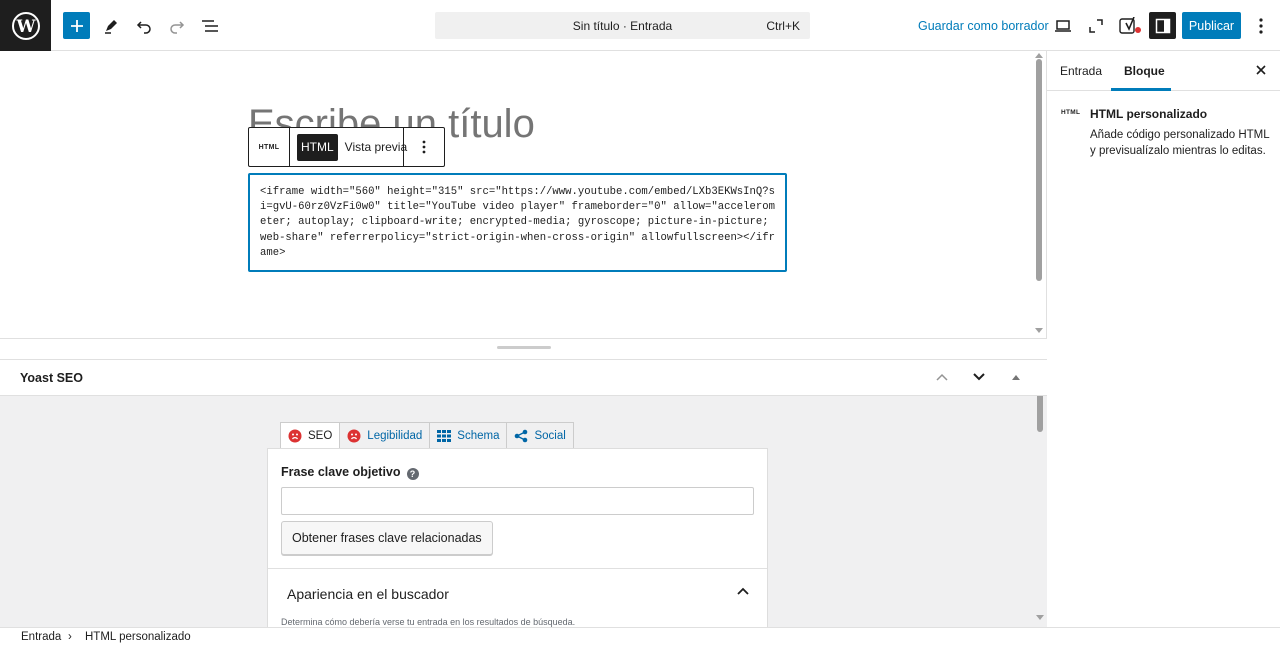  I want to click on yoast-icon, so click(1129, 25).